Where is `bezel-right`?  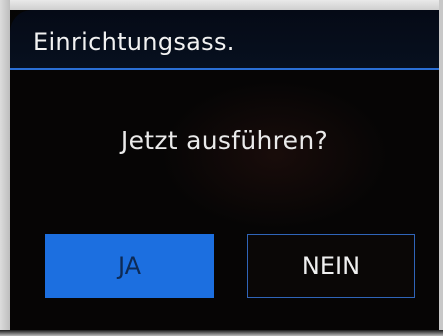 bezel-right is located at coordinates (441, 168).